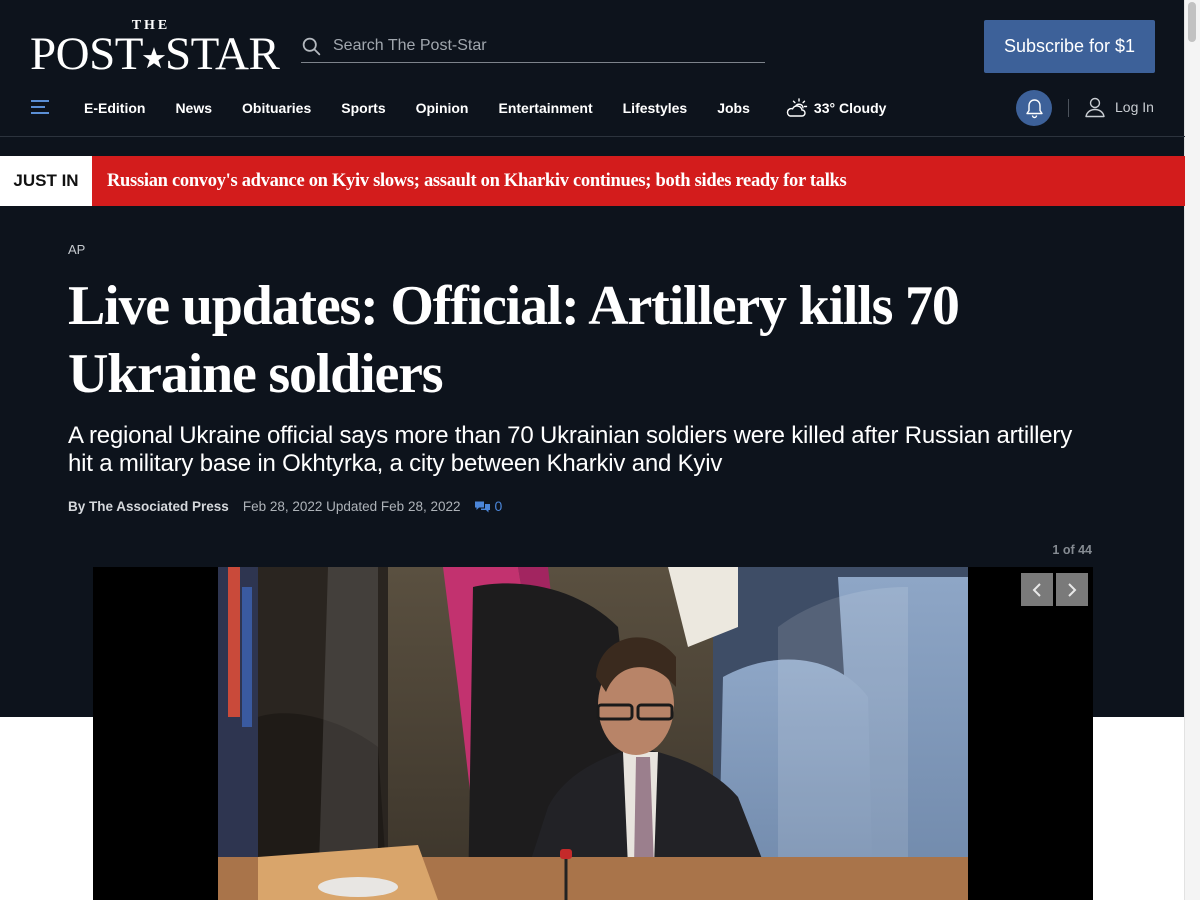 The image size is (1200, 900). I want to click on search-icon, so click(311, 46).